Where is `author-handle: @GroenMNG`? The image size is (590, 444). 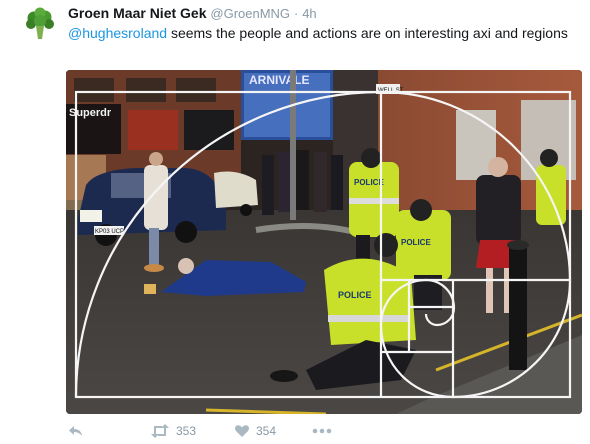 author-handle: @GroenMNG is located at coordinates (250, 13).